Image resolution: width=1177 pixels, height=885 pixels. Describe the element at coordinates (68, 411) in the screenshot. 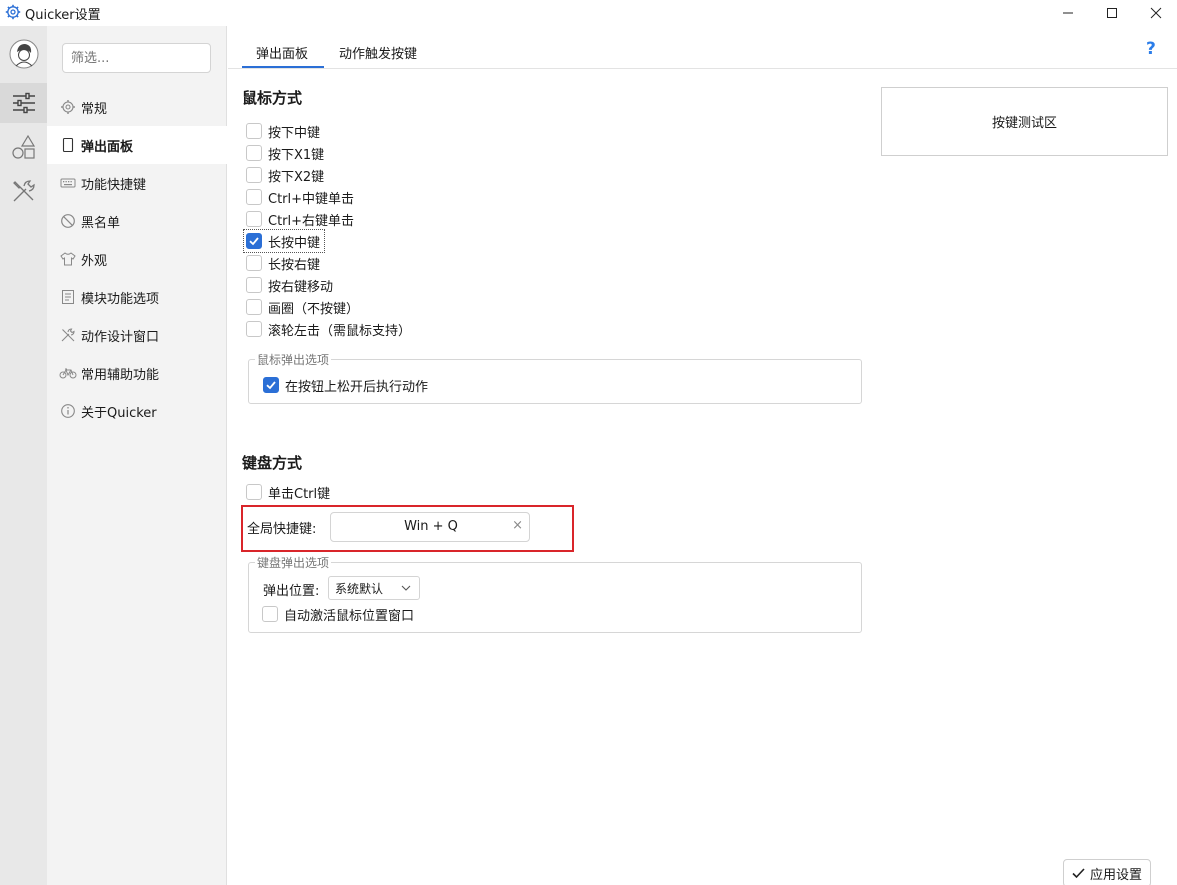

I see `info-icon` at that location.